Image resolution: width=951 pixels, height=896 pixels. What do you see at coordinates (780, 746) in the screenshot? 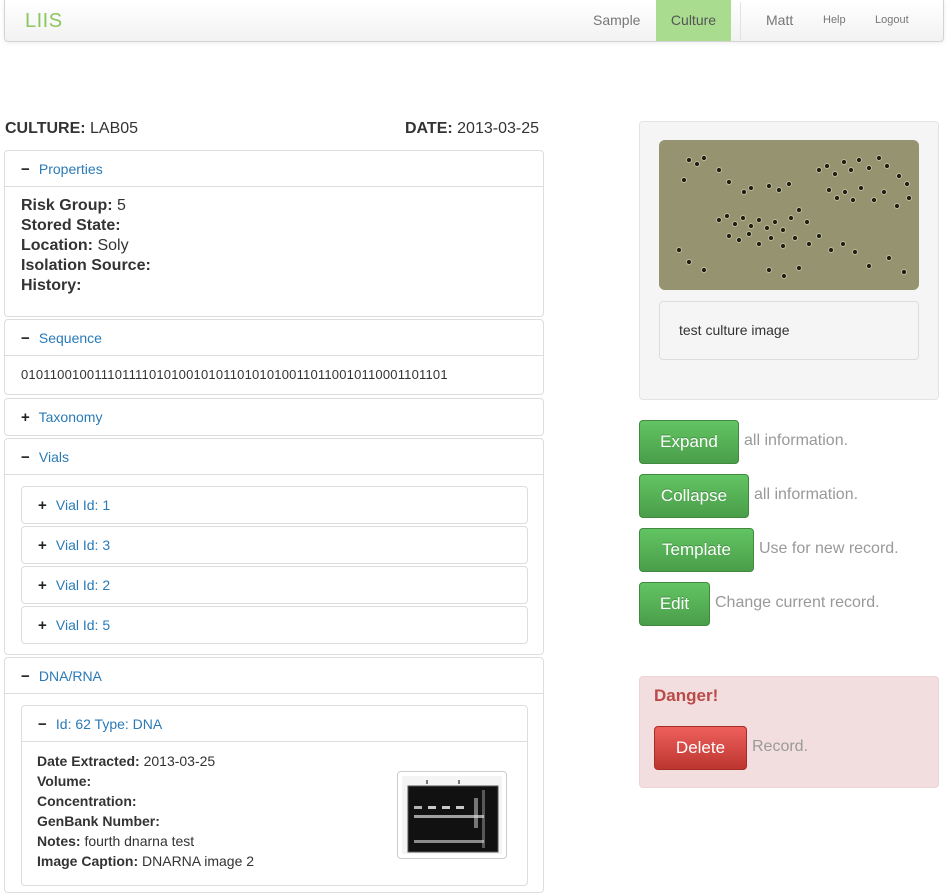
I see `delete-note: Record.` at bounding box center [780, 746].